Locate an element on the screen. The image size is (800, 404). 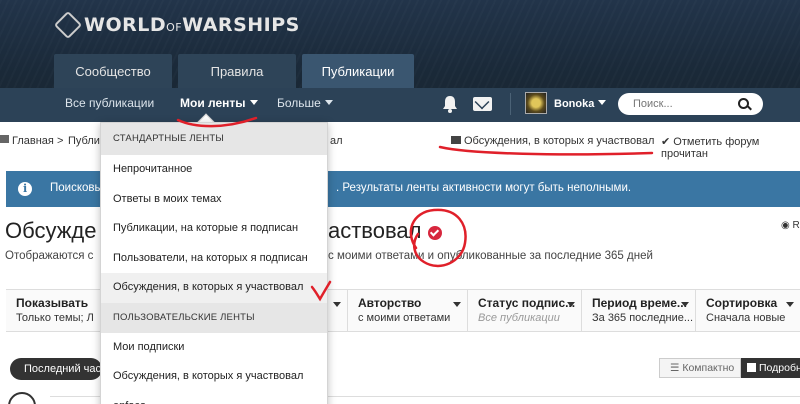
view-compact-label: Компактно is located at coordinates (708, 368).